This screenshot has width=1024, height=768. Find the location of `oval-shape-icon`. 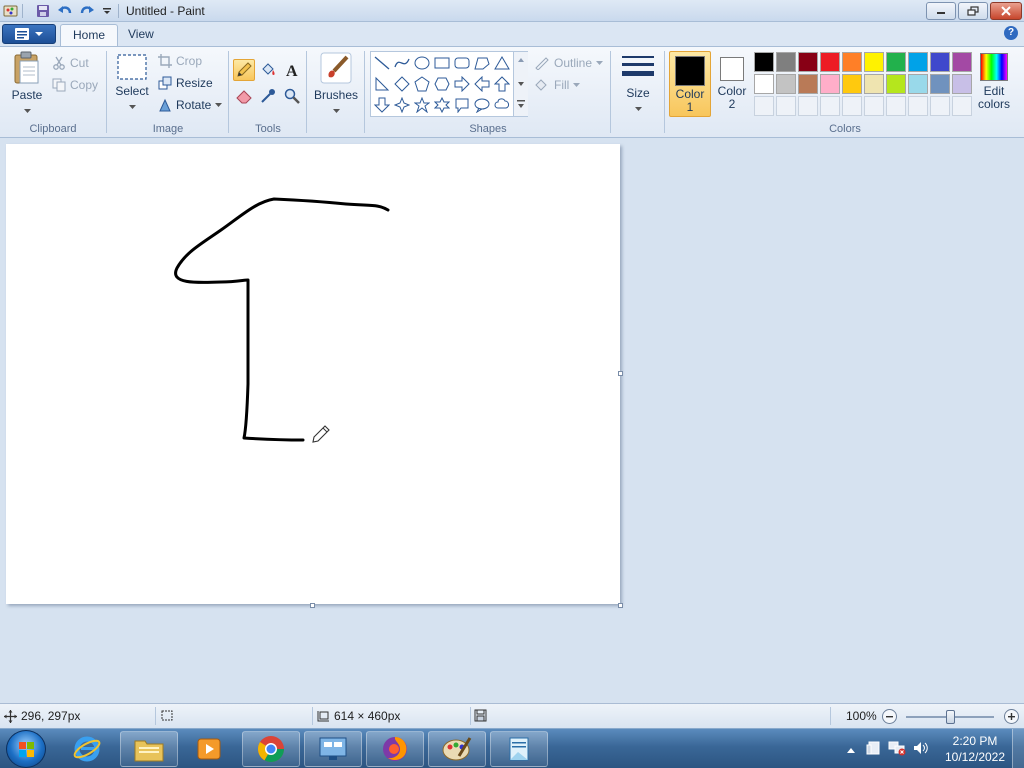

oval-shape-icon is located at coordinates (422, 63).